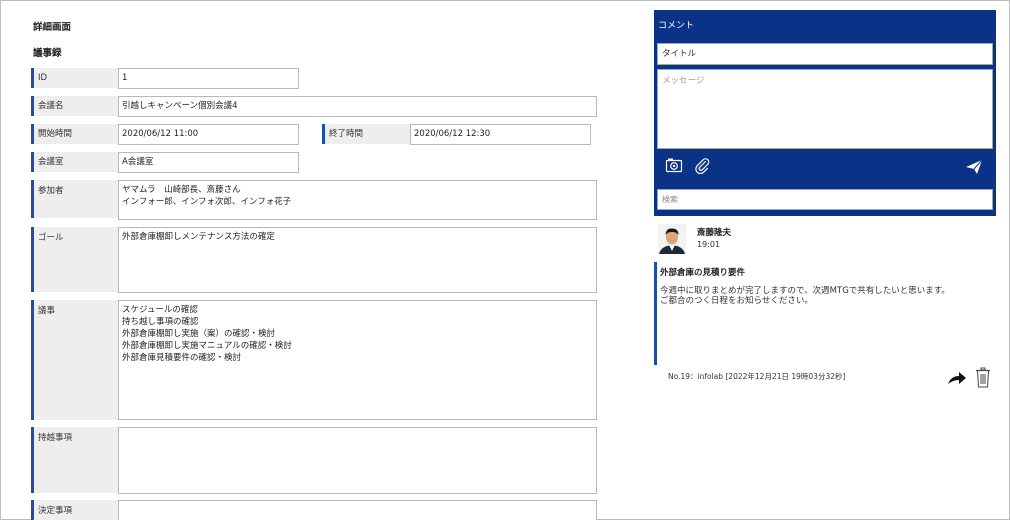  What do you see at coordinates (75, 460) in the screenshot?
I see `carryover-label: 持越事項` at bounding box center [75, 460].